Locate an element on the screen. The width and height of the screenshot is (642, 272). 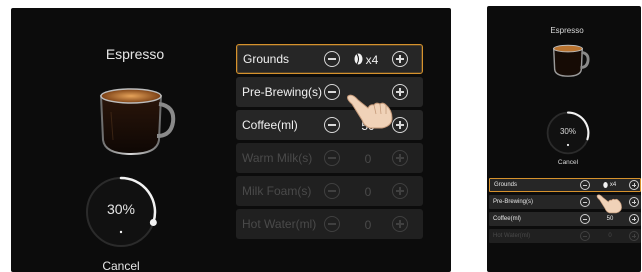
row-milk-foam: Milk Foam(s) 0 is located at coordinates (329, 191).